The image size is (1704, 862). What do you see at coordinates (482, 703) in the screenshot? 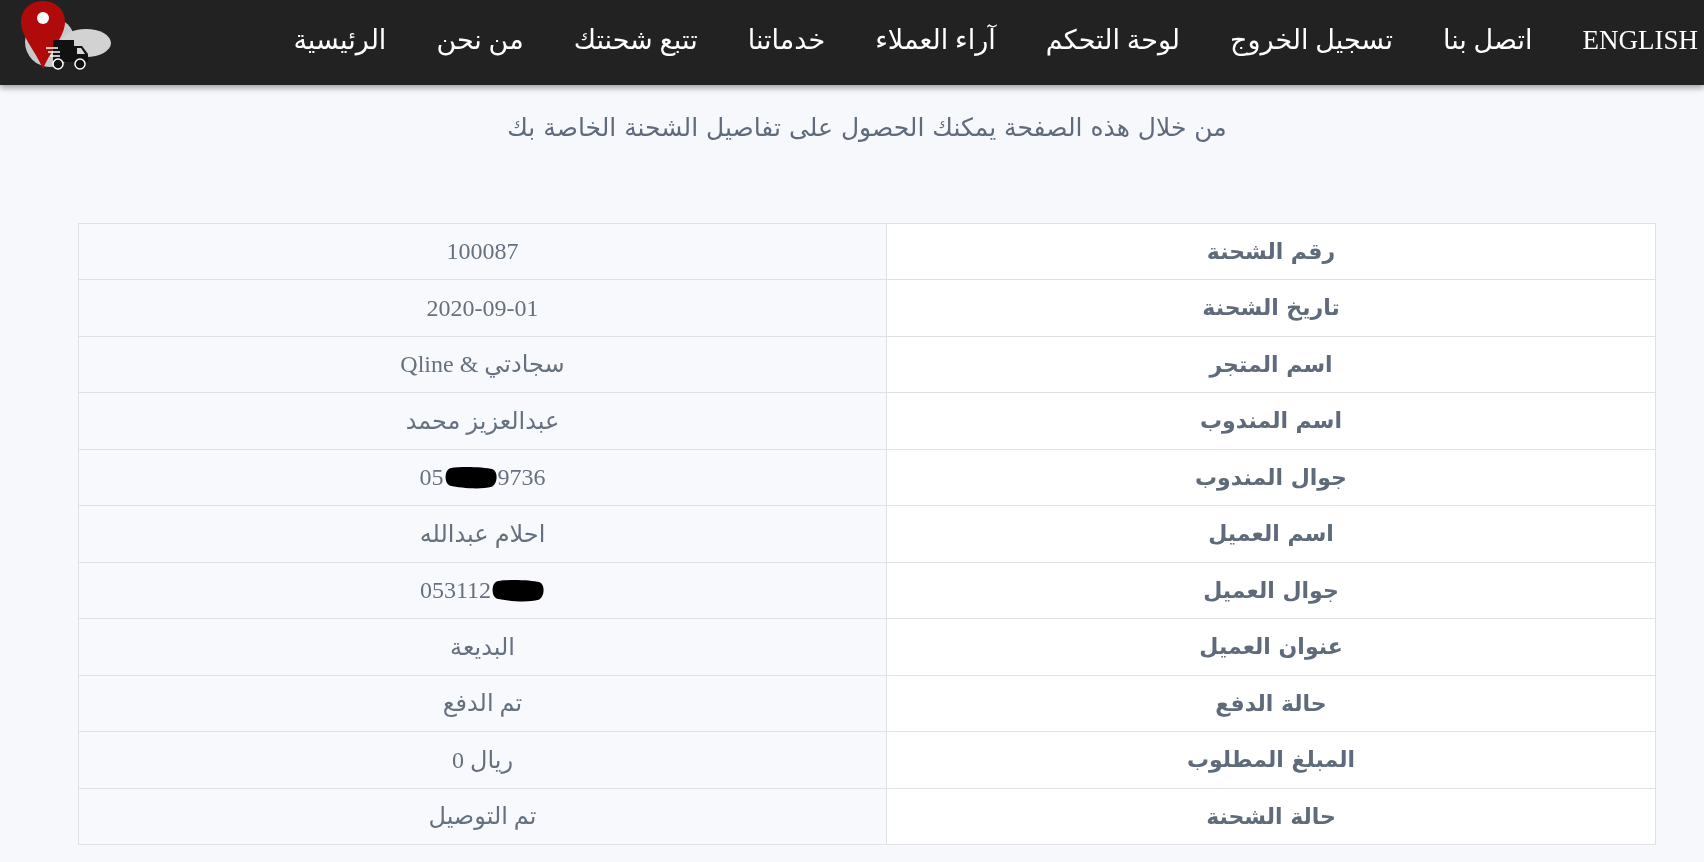
I see `table-cell: تم الدفع` at bounding box center [482, 703].